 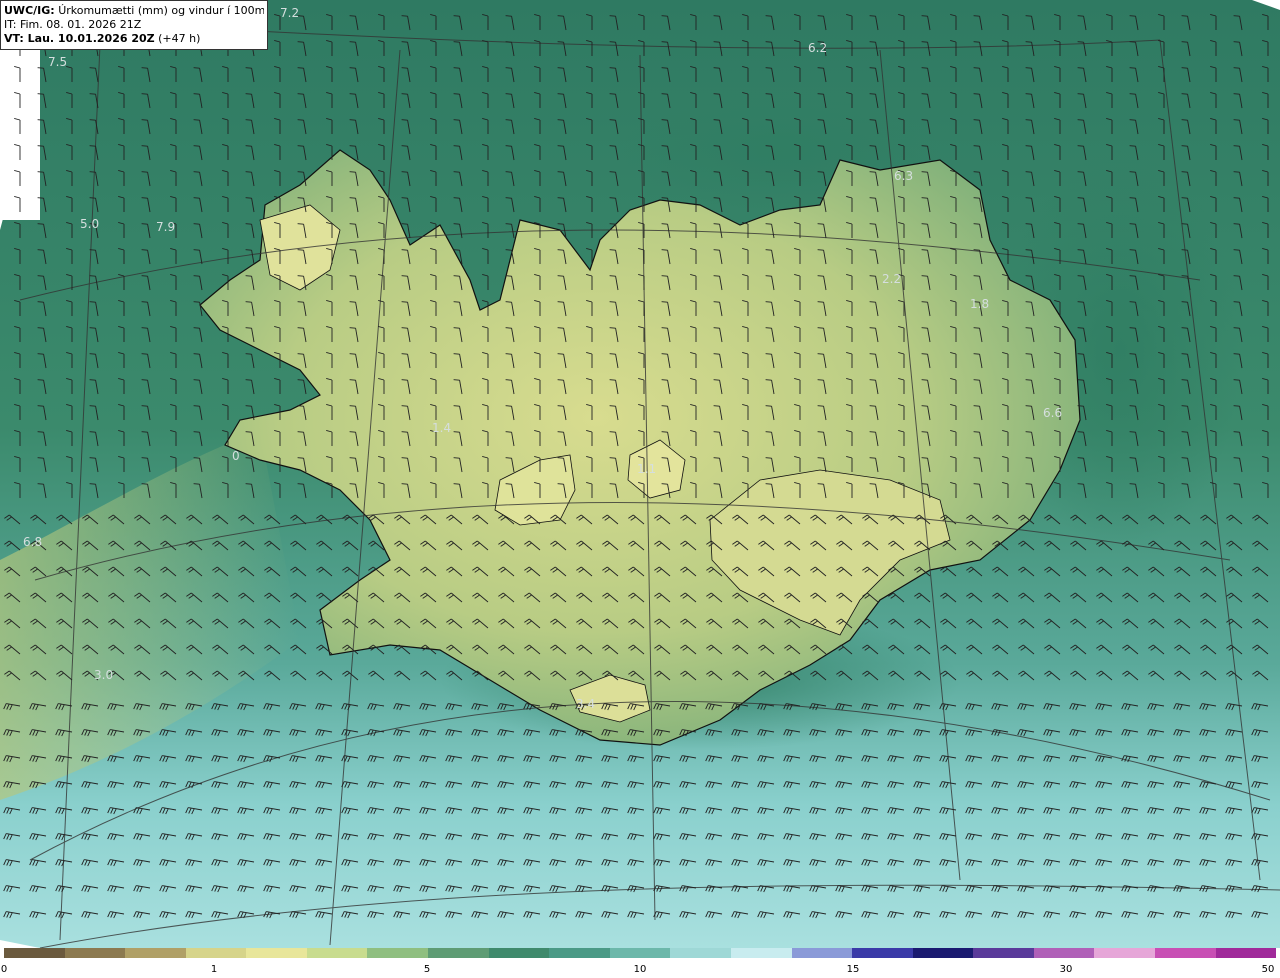 I want to click on value-label: 6.6, so click(x=1052, y=413).